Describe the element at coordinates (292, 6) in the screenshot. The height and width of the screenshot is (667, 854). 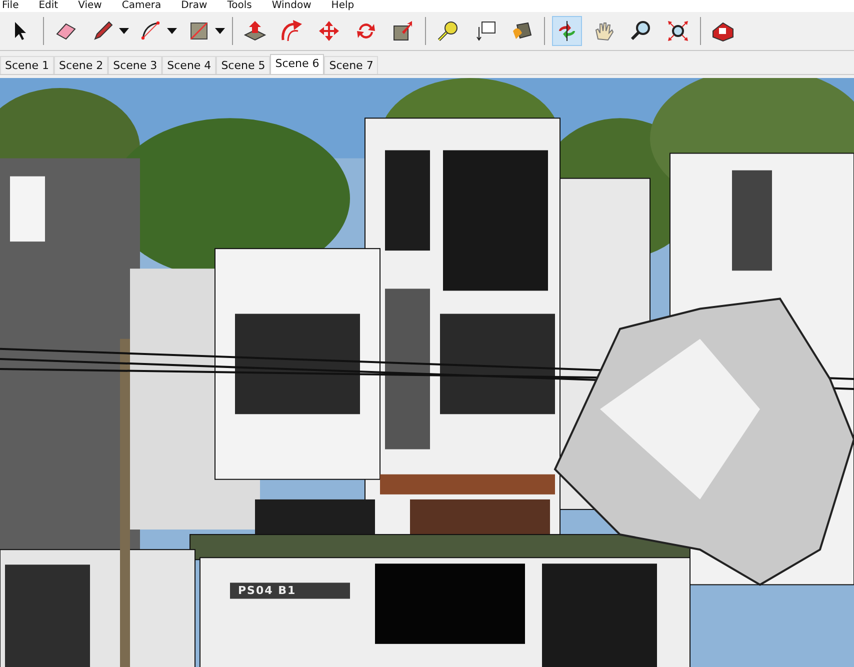
I see `menu-item: Window` at that location.